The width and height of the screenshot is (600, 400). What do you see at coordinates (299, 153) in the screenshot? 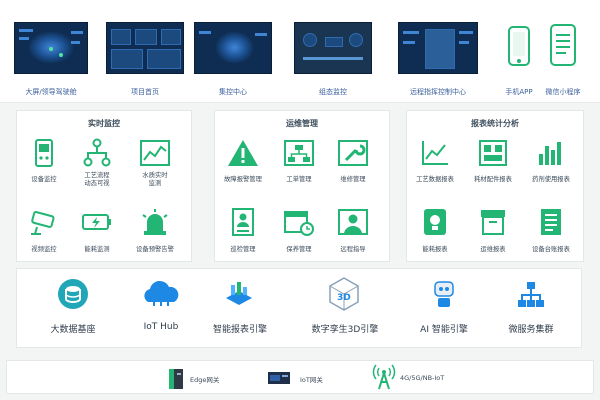
I see `org-chart-icon` at bounding box center [299, 153].